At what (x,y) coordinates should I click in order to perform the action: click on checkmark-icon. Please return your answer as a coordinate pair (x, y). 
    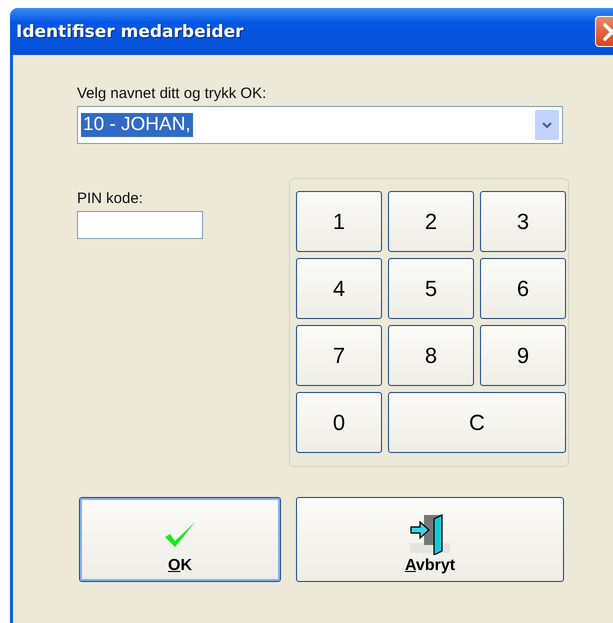
    Looking at the image, I should click on (180, 535).